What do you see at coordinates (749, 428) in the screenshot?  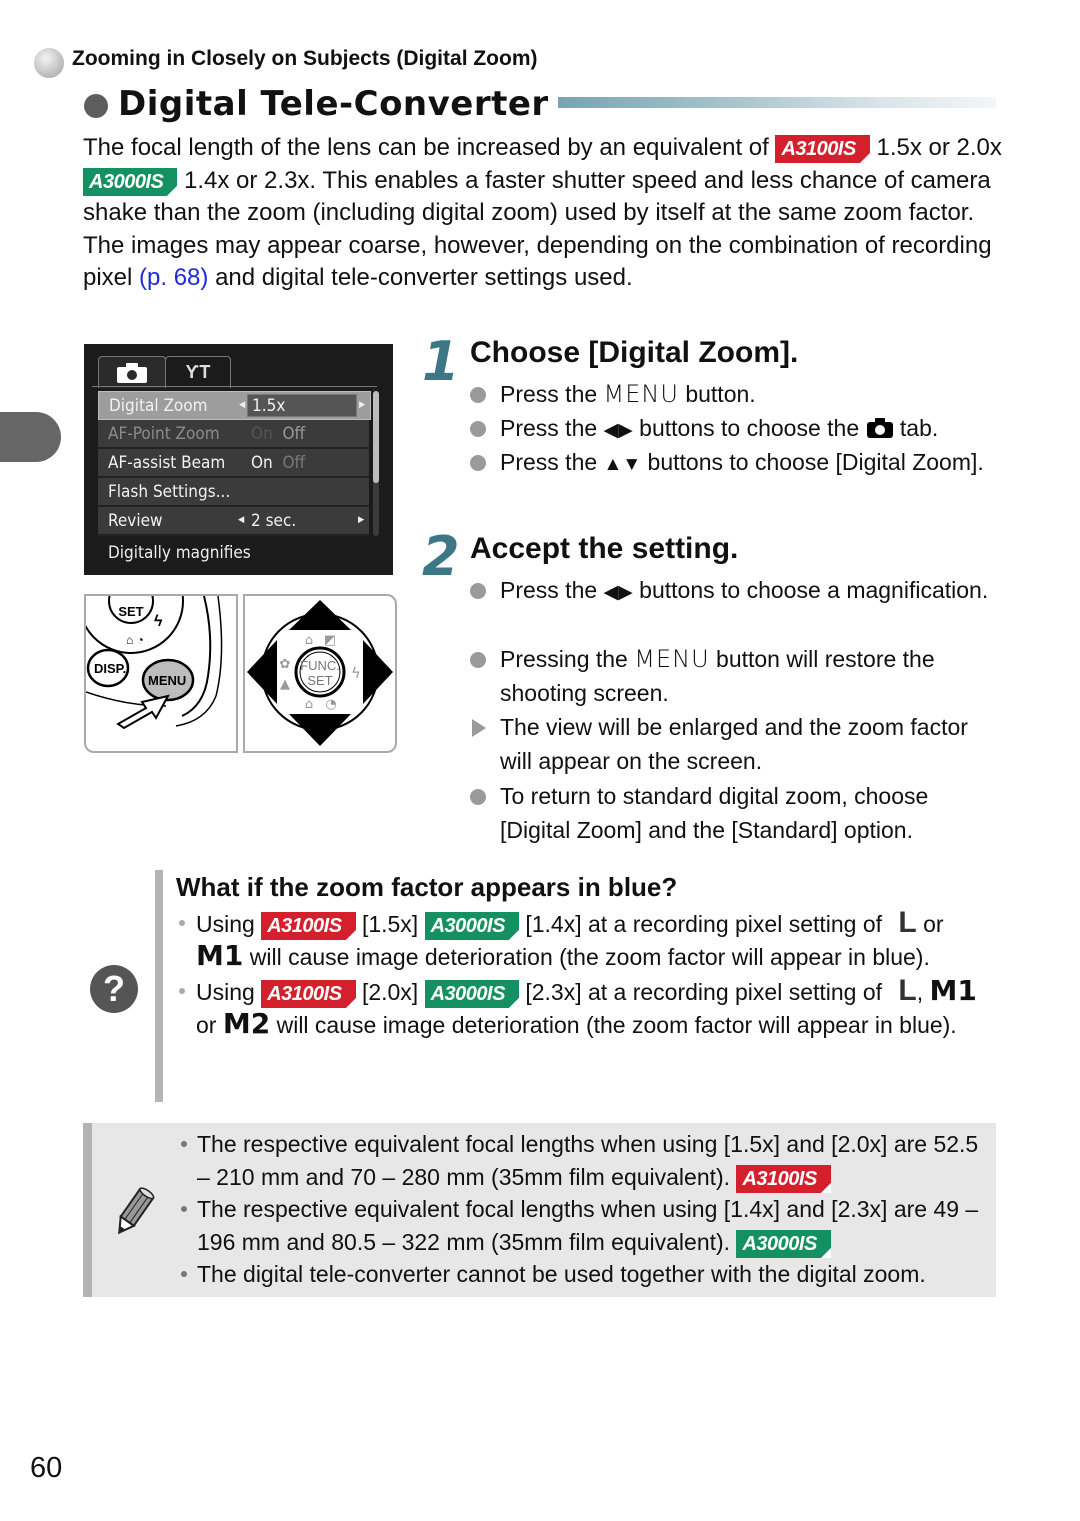 I see `bullet-text: buttons to choose the` at bounding box center [749, 428].